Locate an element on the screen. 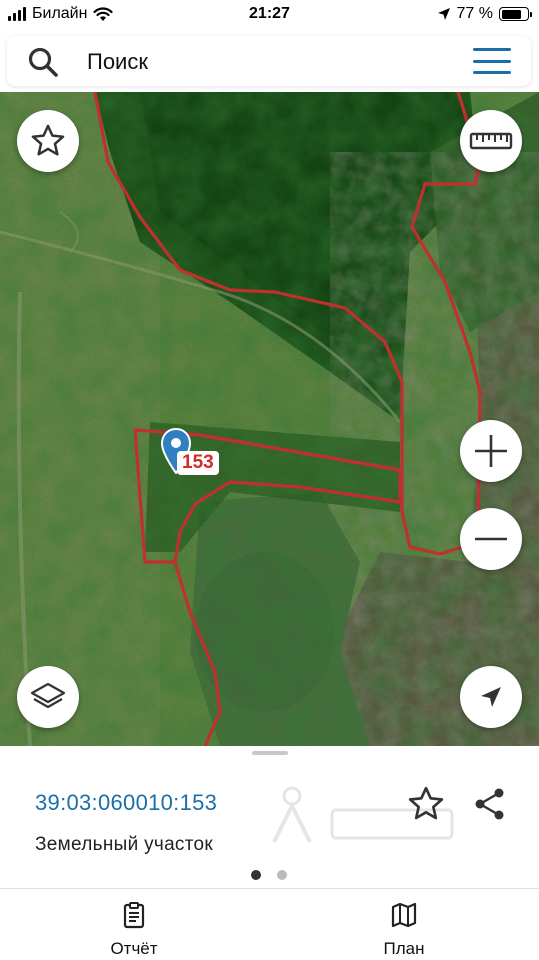 This screenshot has width=539, height=960. tab-plan: План is located at coordinates (404, 924).